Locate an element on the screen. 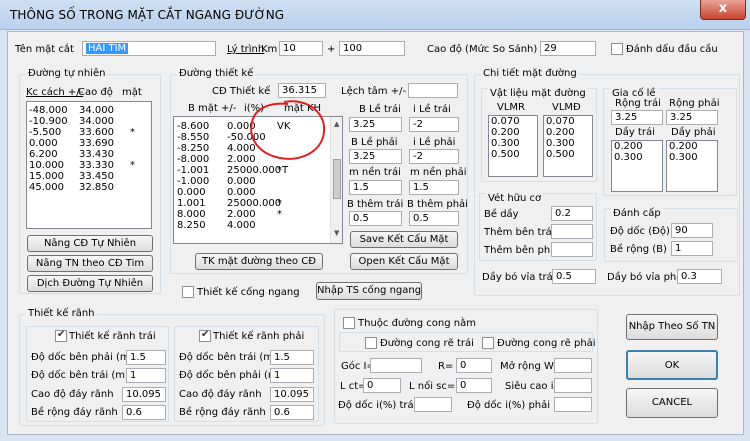  cong-ngang-checkbox is located at coordinates (188, 292).